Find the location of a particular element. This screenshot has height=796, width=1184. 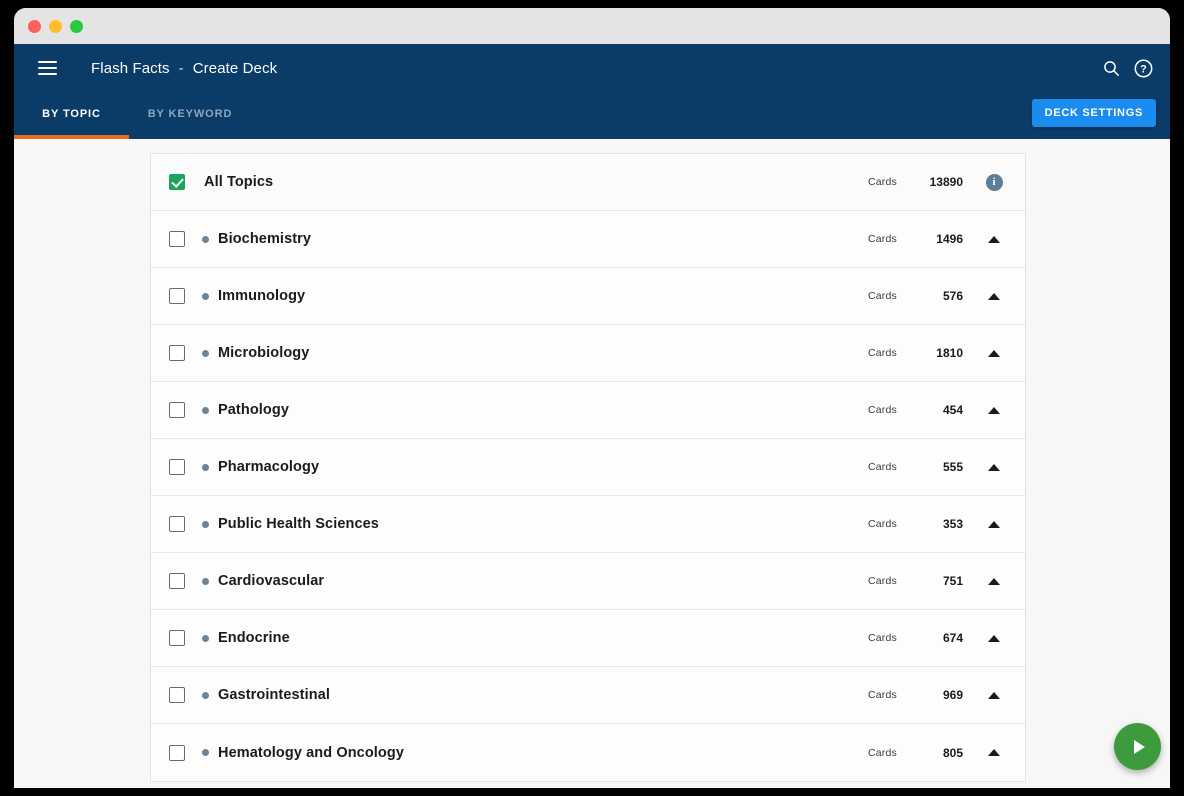

page-title: Create Deck is located at coordinates (235, 68).